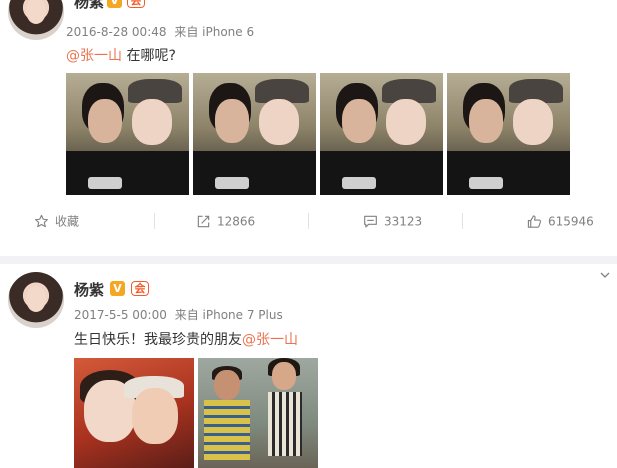 This screenshot has height=468, width=617. Describe the element at coordinates (370, 221) in the screenshot. I see `comment-icon` at that location.